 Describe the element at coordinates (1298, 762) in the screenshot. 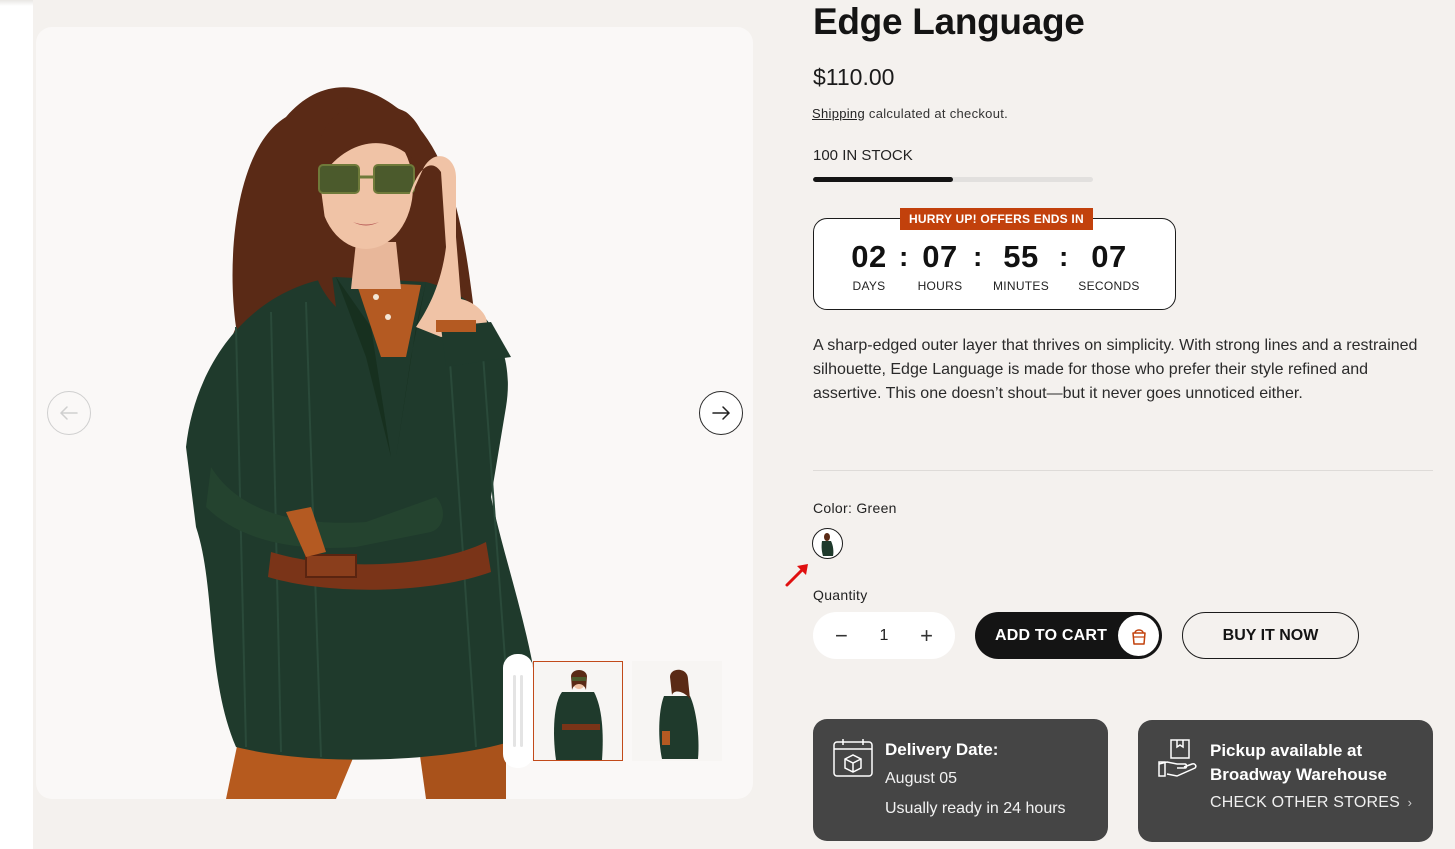

I see `pickup-title: Pickup available at Broadway Warehouse` at that location.